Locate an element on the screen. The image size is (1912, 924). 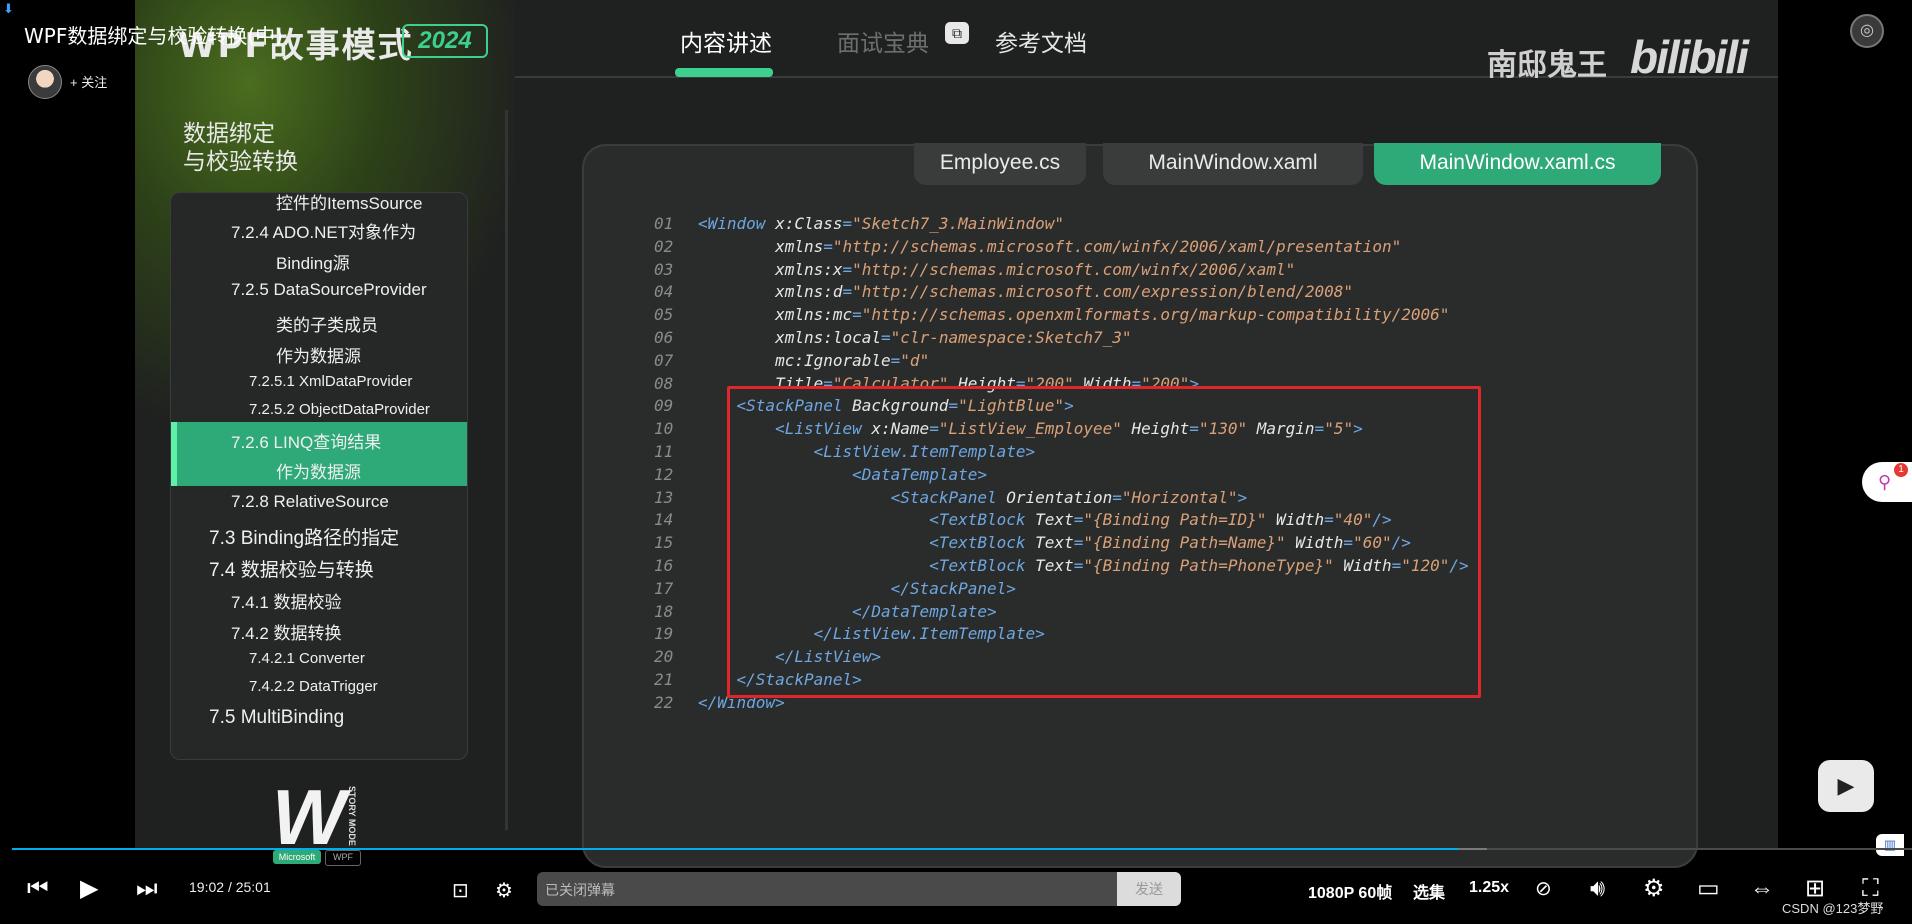
toc-item: 7.4.1 数据校验 is located at coordinates (349, 600).